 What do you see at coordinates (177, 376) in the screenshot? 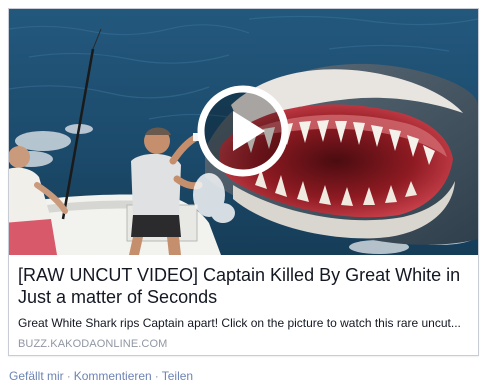
I see `share-link: Teilen` at bounding box center [177, 376].